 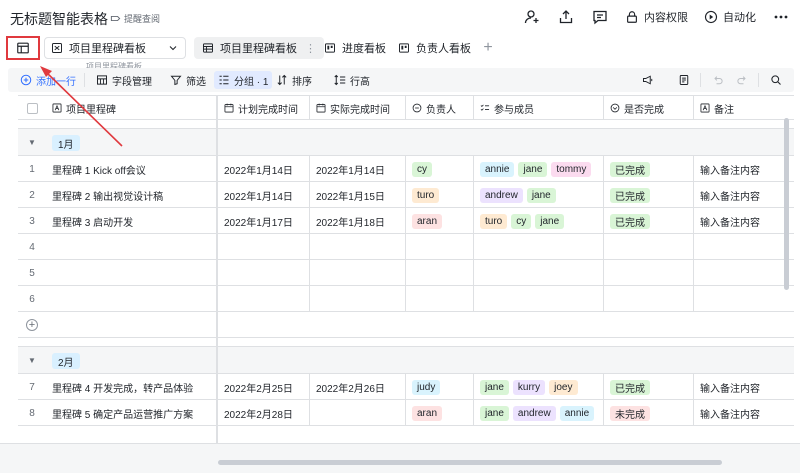 I want to click on cell-actual: 2022年1月15日, so click(x=358, y=195).